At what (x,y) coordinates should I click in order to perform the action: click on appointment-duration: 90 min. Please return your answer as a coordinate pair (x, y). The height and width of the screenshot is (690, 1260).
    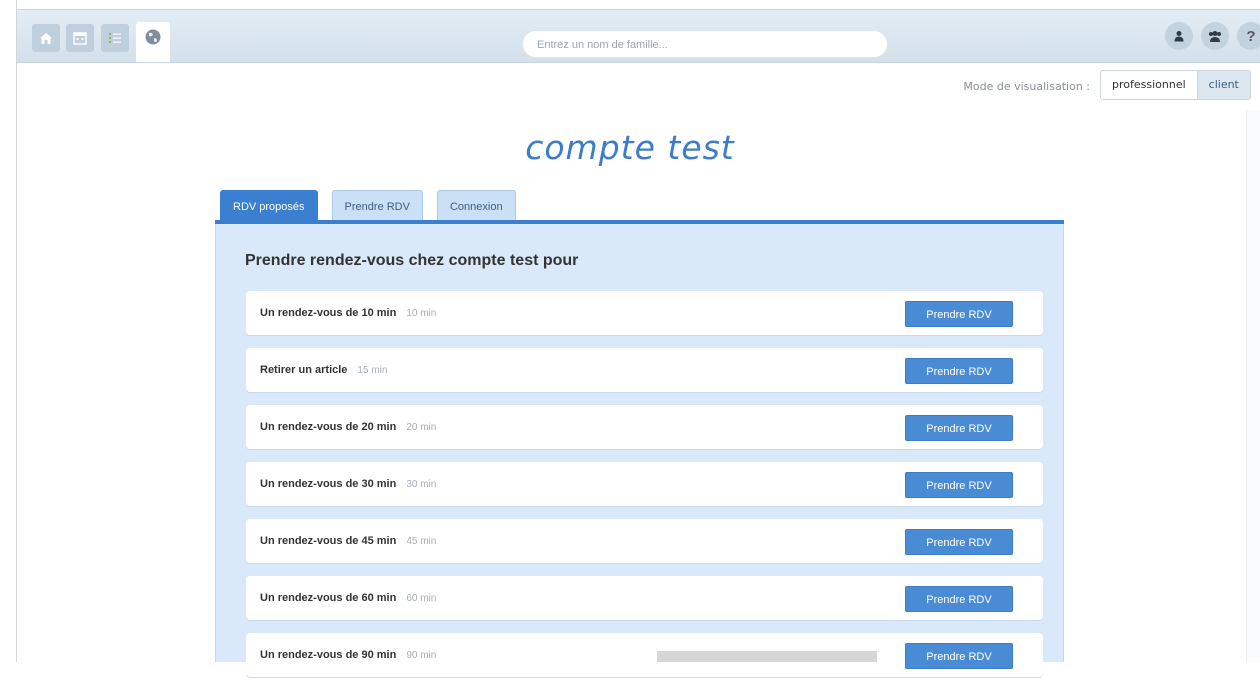
    Looking at the image, I should click on (421, 655).